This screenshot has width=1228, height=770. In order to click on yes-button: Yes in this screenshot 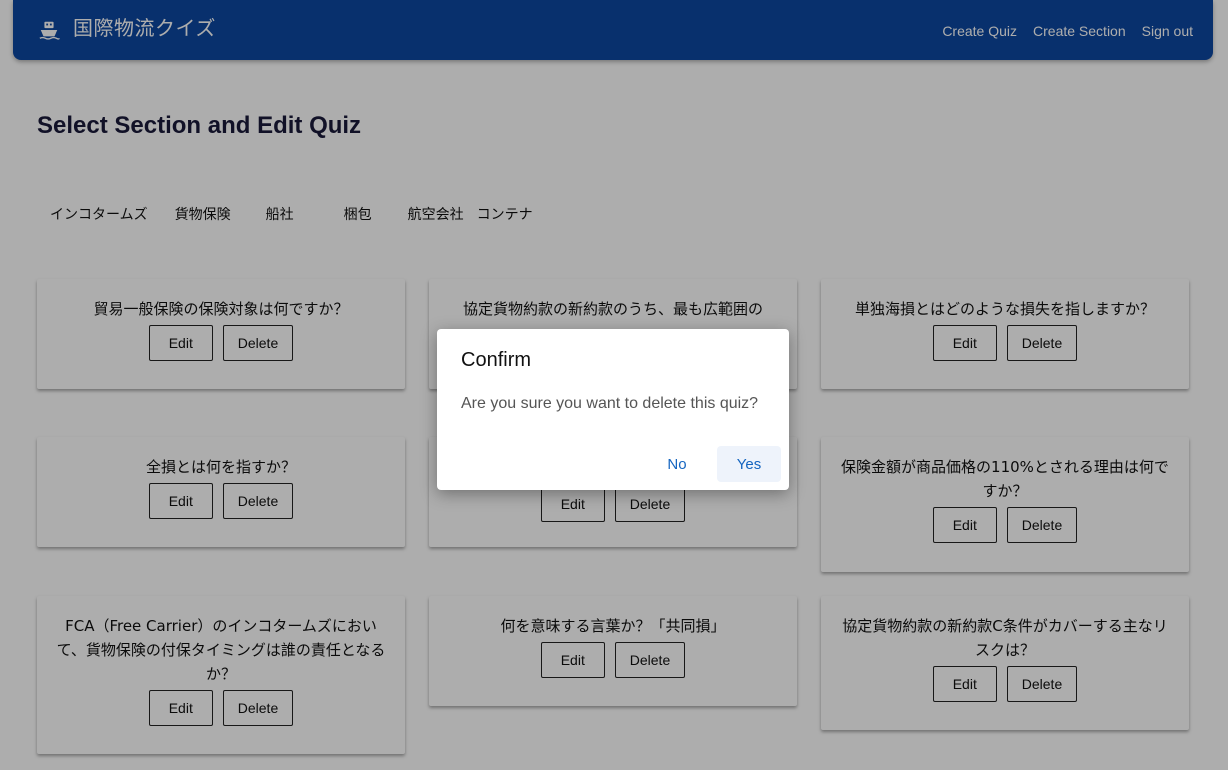, I will do `click(749, 464)`.